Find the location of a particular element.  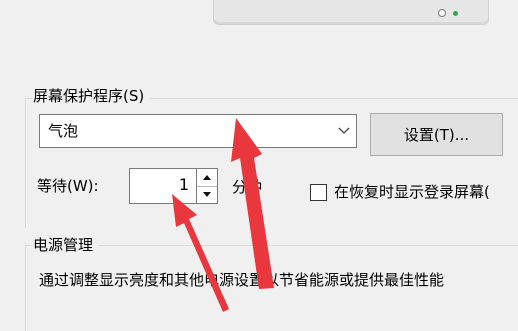

triangle-down-icon is located at coordinates (207, 194).